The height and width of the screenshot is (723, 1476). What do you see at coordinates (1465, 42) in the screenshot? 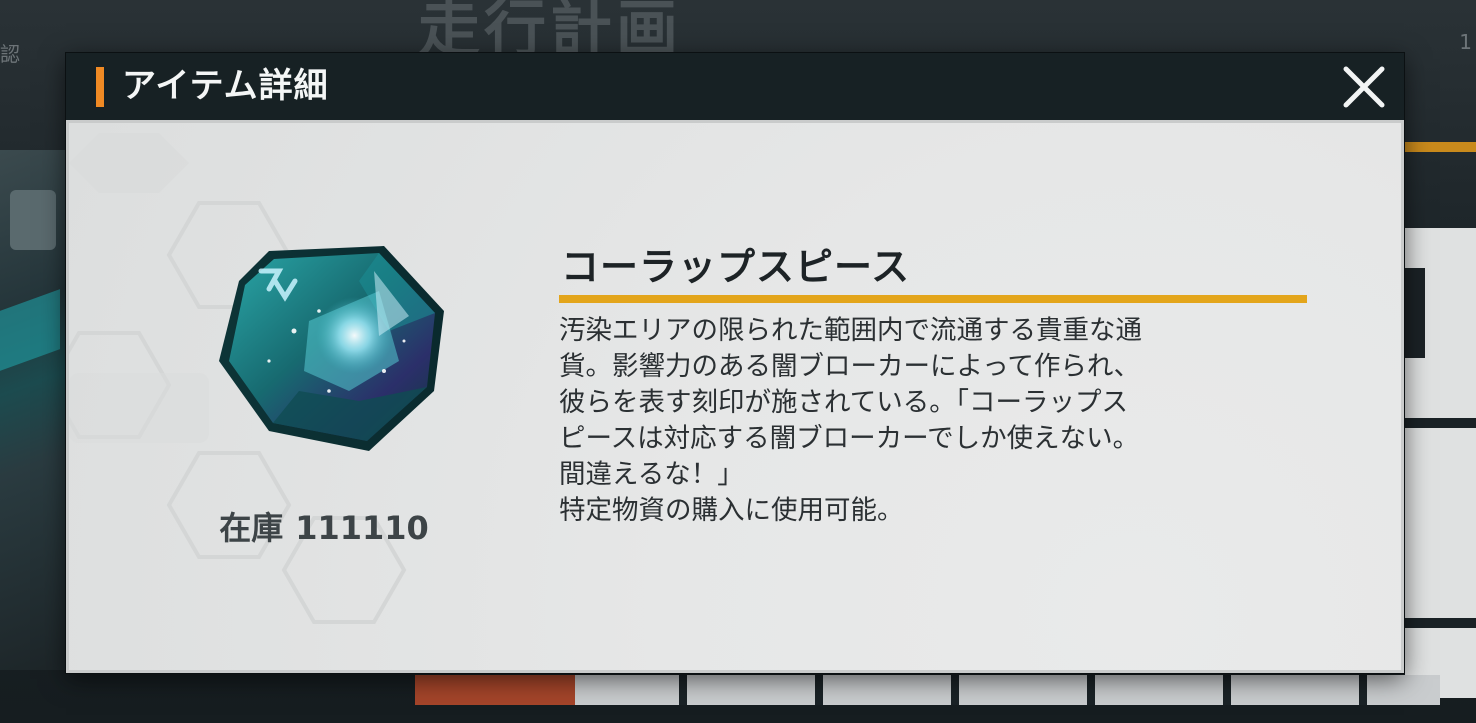
I see `background-corner-text-right: 1` at bounding box center [1465, 42].